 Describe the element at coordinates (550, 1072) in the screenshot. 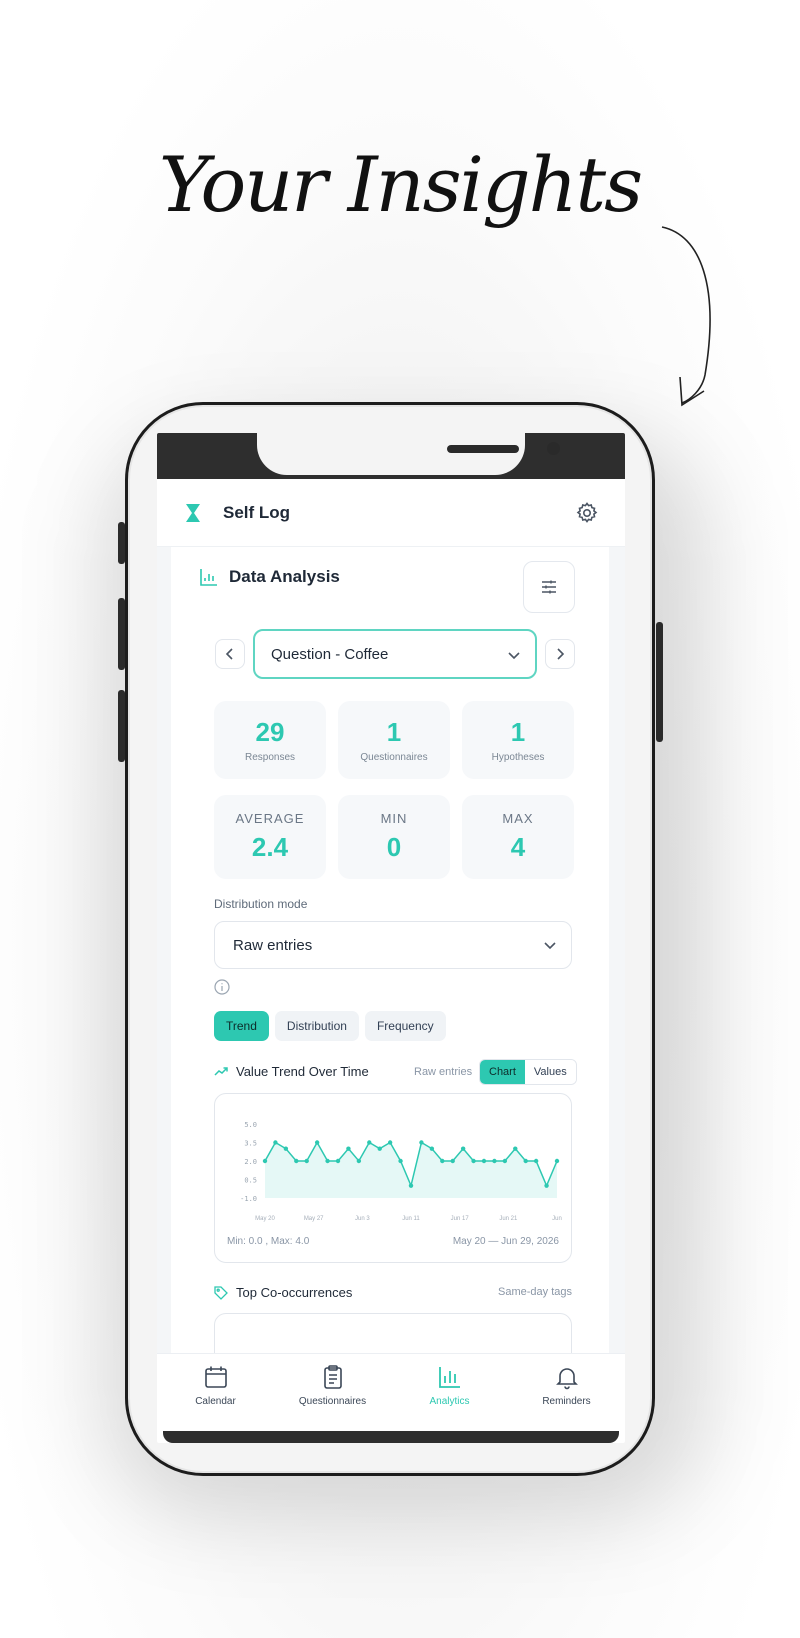

I see `toggle-values-button: Values` at that location.